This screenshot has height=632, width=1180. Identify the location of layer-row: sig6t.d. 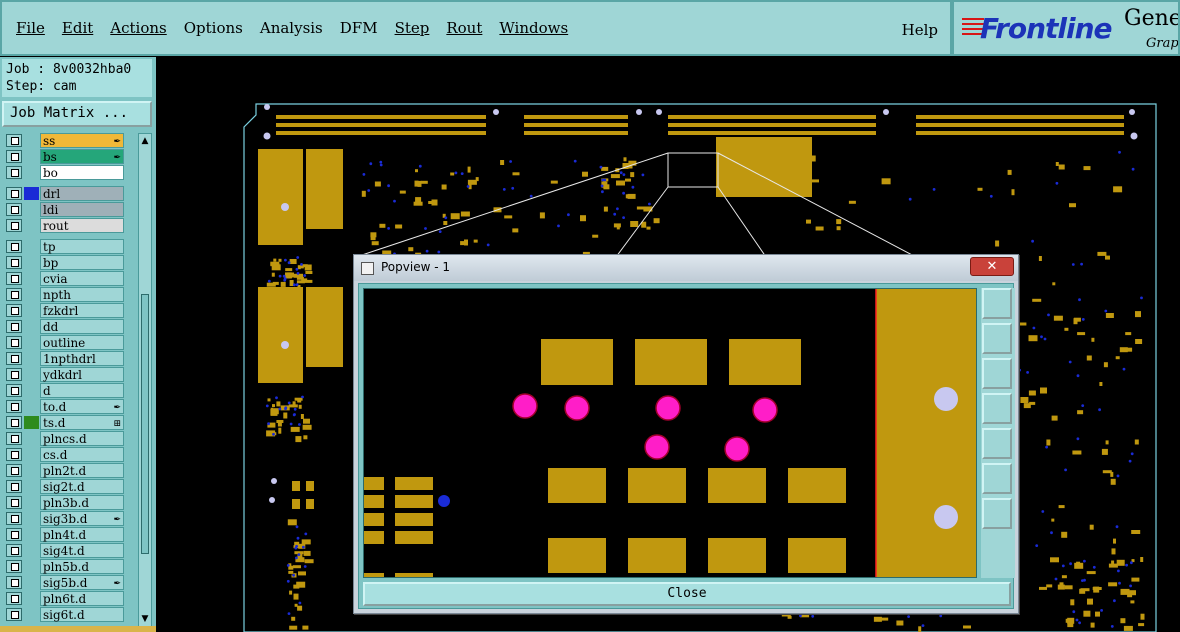
(65, 614).